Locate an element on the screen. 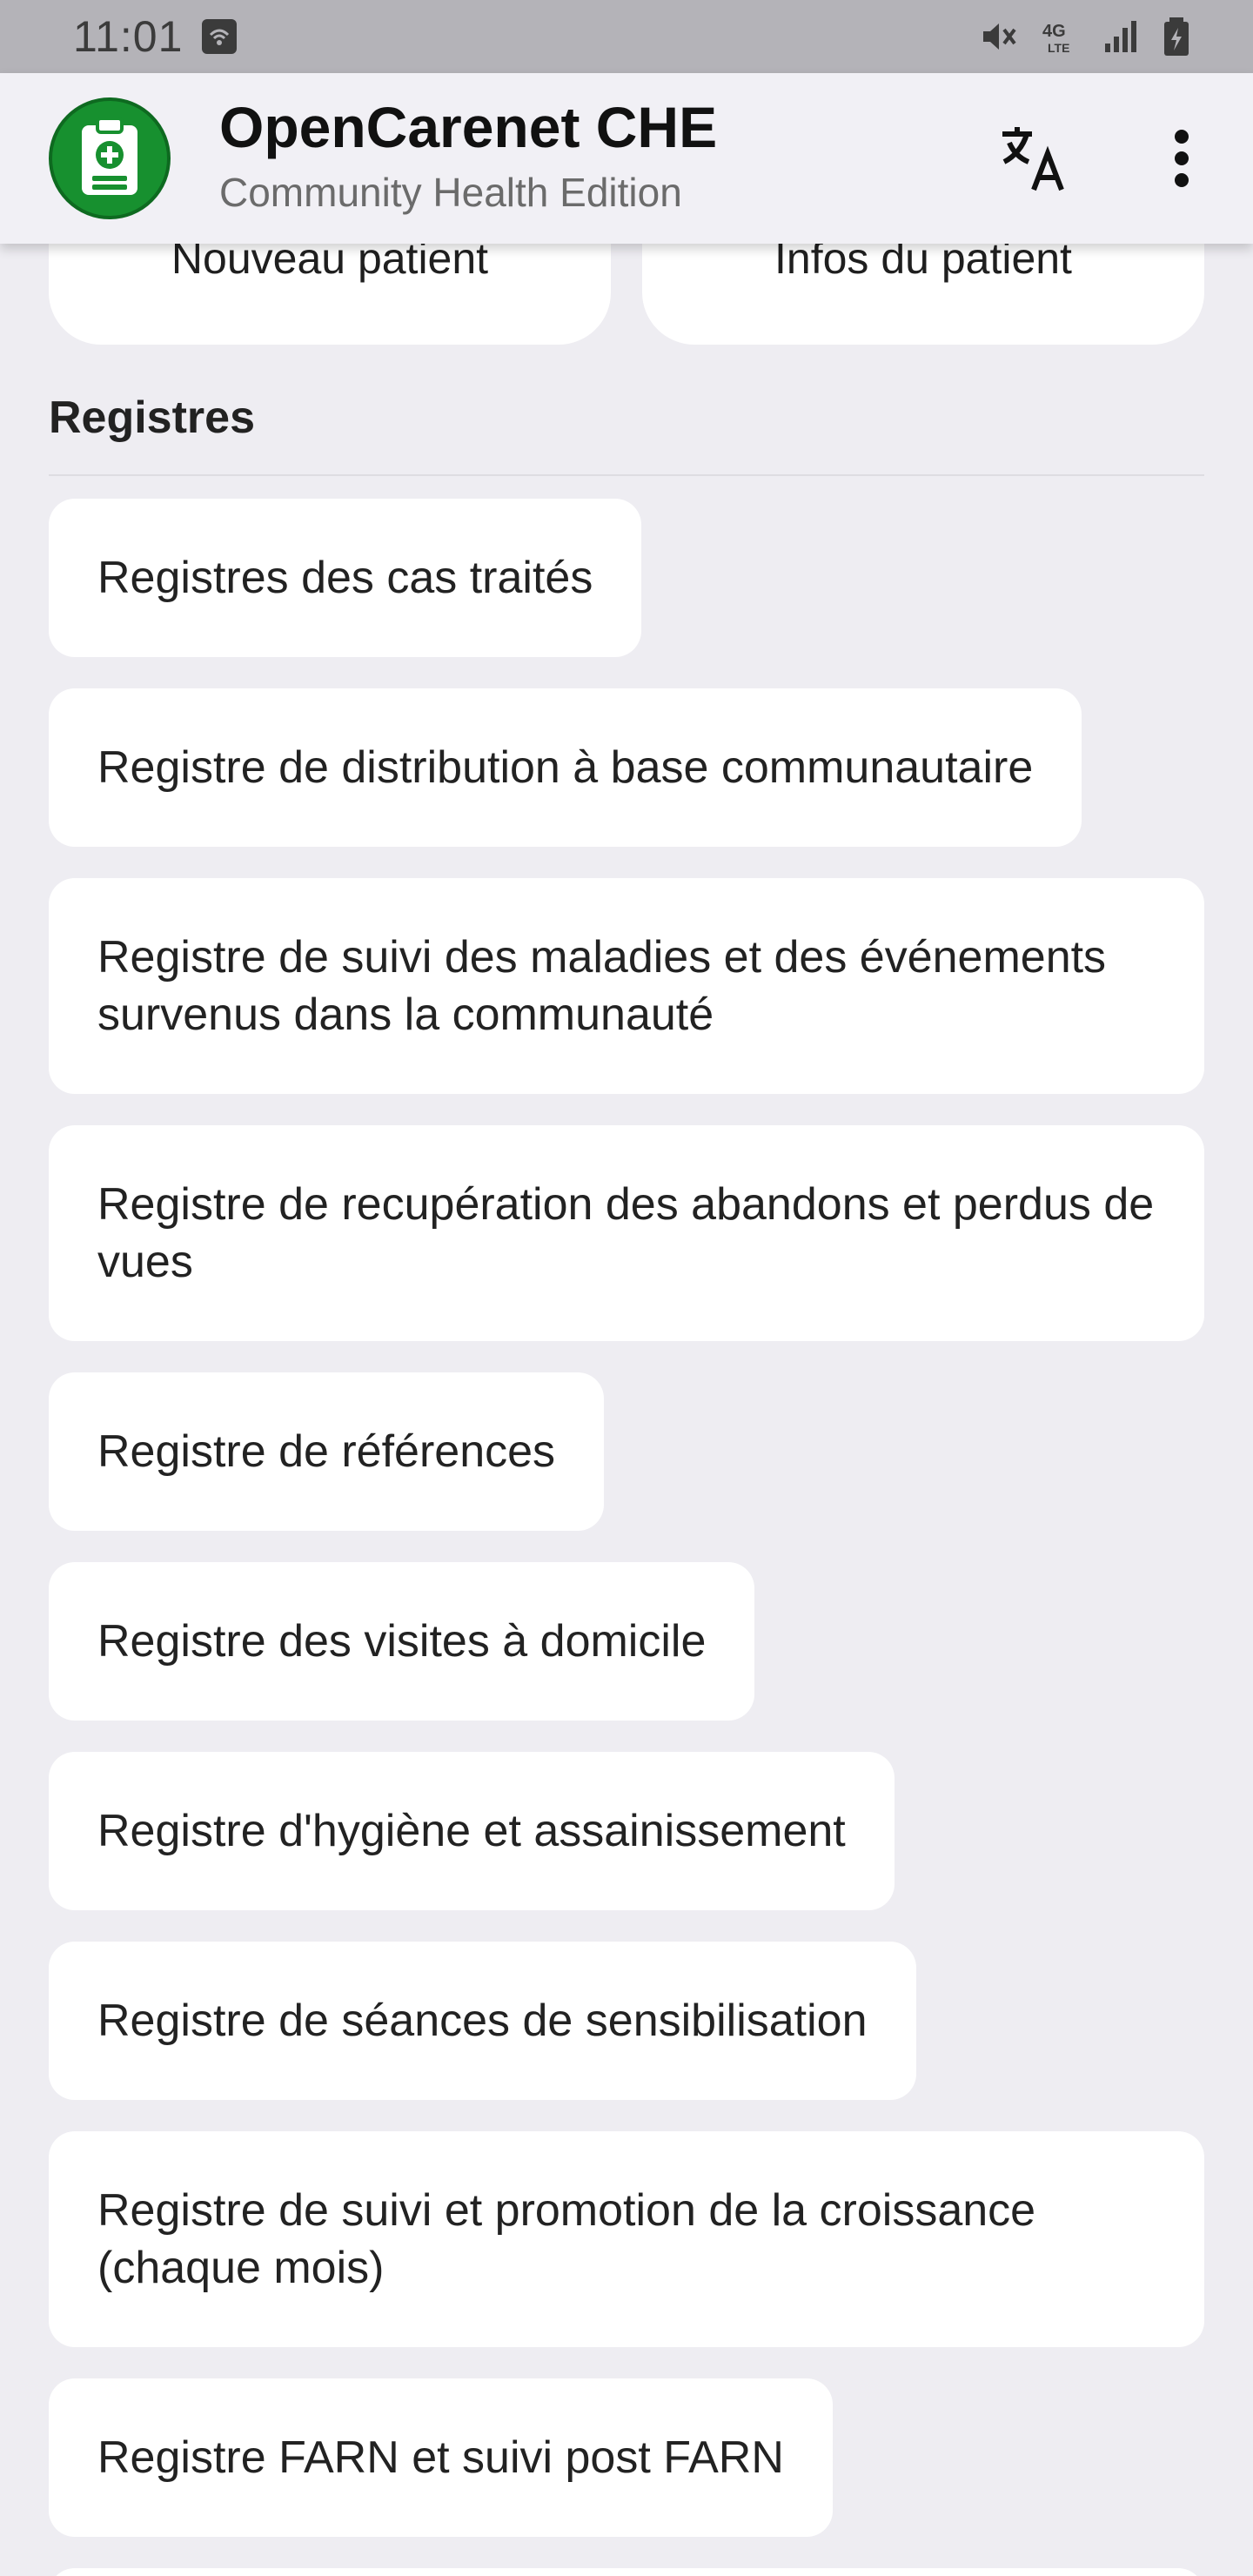  translate-button is located at coordinates (1033, 158).